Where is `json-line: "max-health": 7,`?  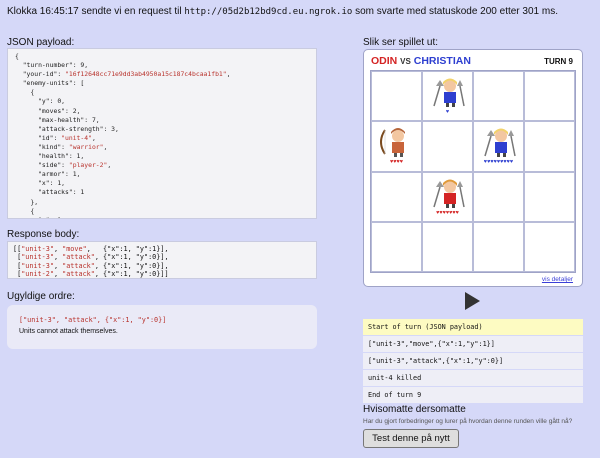
json-line: "max-health": 7, is located at coordinates (57, 119).